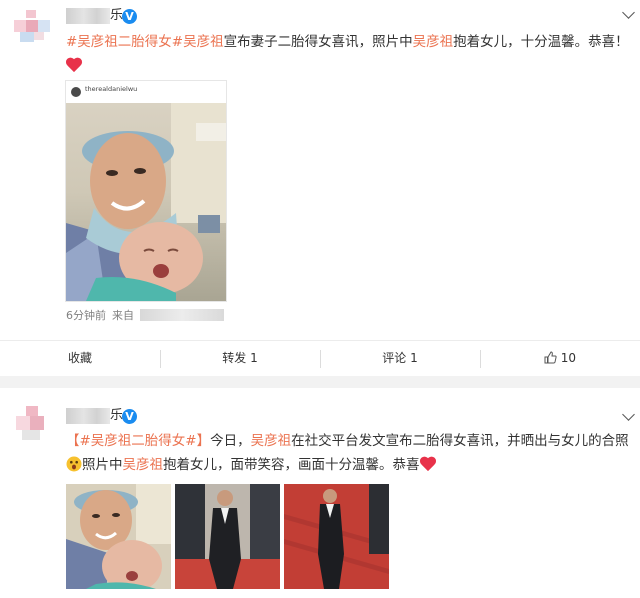  Describe the element at coordinates (111, 89) in the screenshot. I see `instagram-username: therealdanielwu` at that location.